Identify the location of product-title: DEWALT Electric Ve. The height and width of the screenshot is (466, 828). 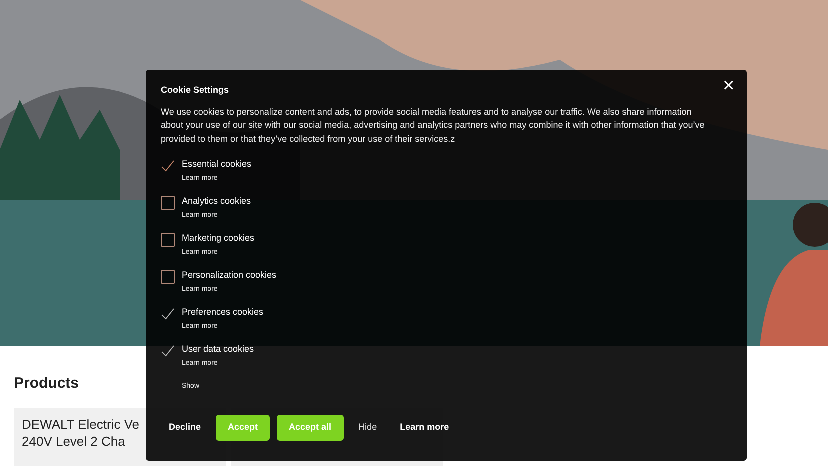
(81, 424).